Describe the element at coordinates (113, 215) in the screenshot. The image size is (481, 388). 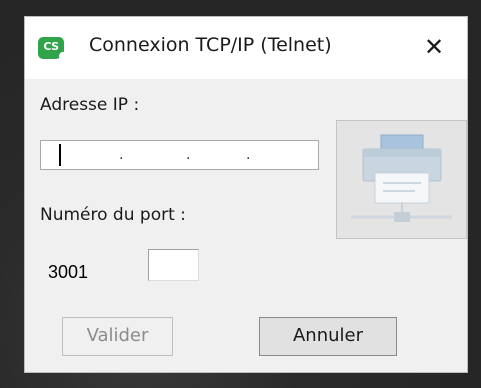
I see `port-number-label: Numéro du port :` at that location.